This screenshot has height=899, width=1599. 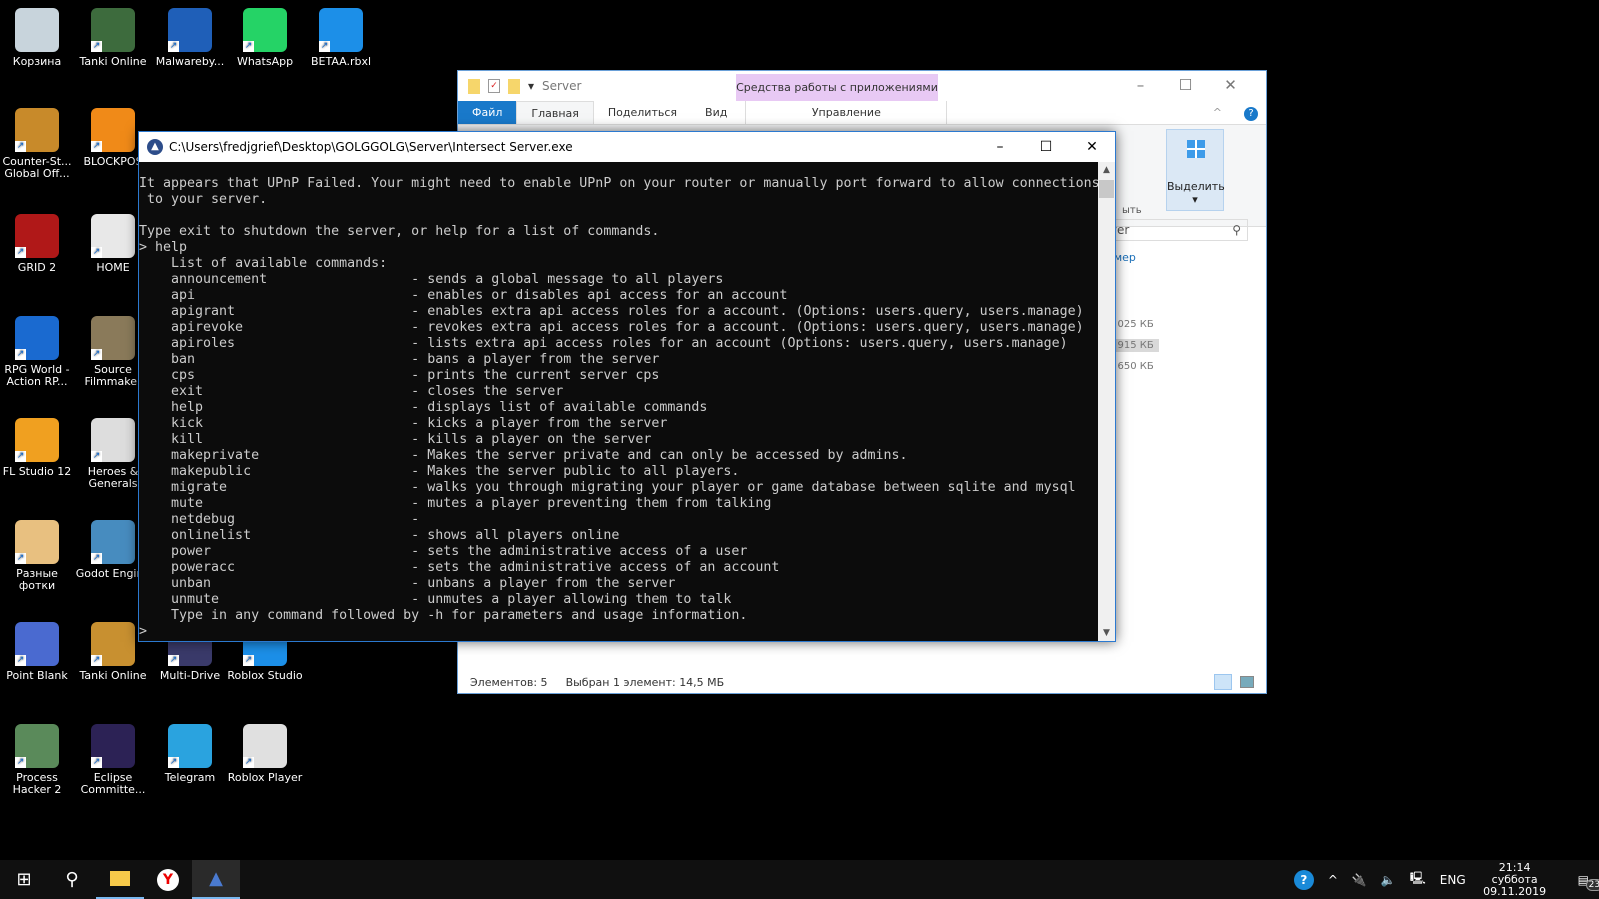 I want to click on help-icon: ?, so click(x=1251, y=112).